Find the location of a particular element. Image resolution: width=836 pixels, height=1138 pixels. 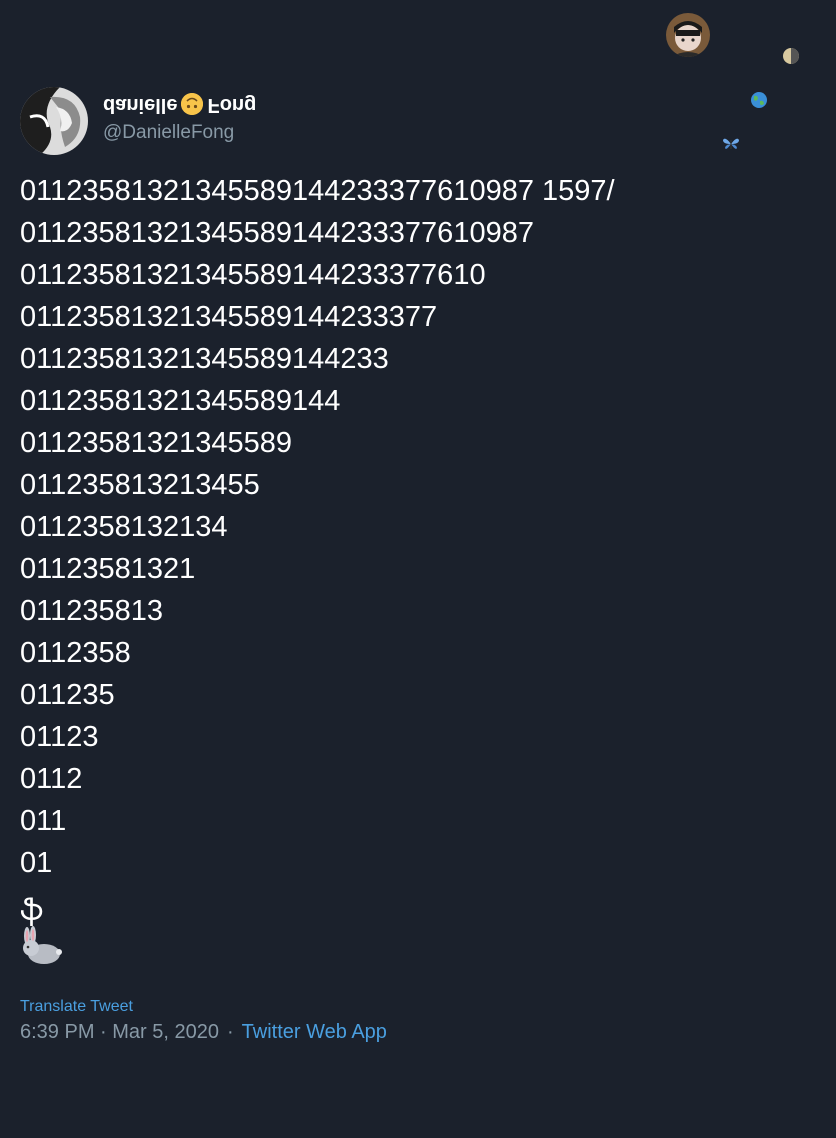

display-name-last: Fong is located at coordinates (232, 105).